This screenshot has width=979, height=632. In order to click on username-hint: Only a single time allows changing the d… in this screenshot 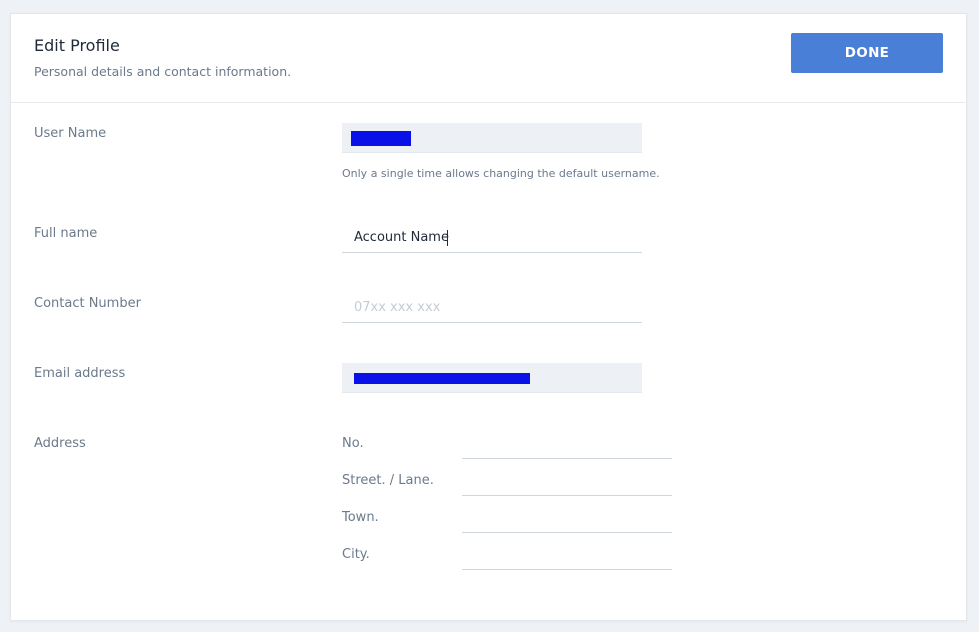, I will do `click(501, 173)`.